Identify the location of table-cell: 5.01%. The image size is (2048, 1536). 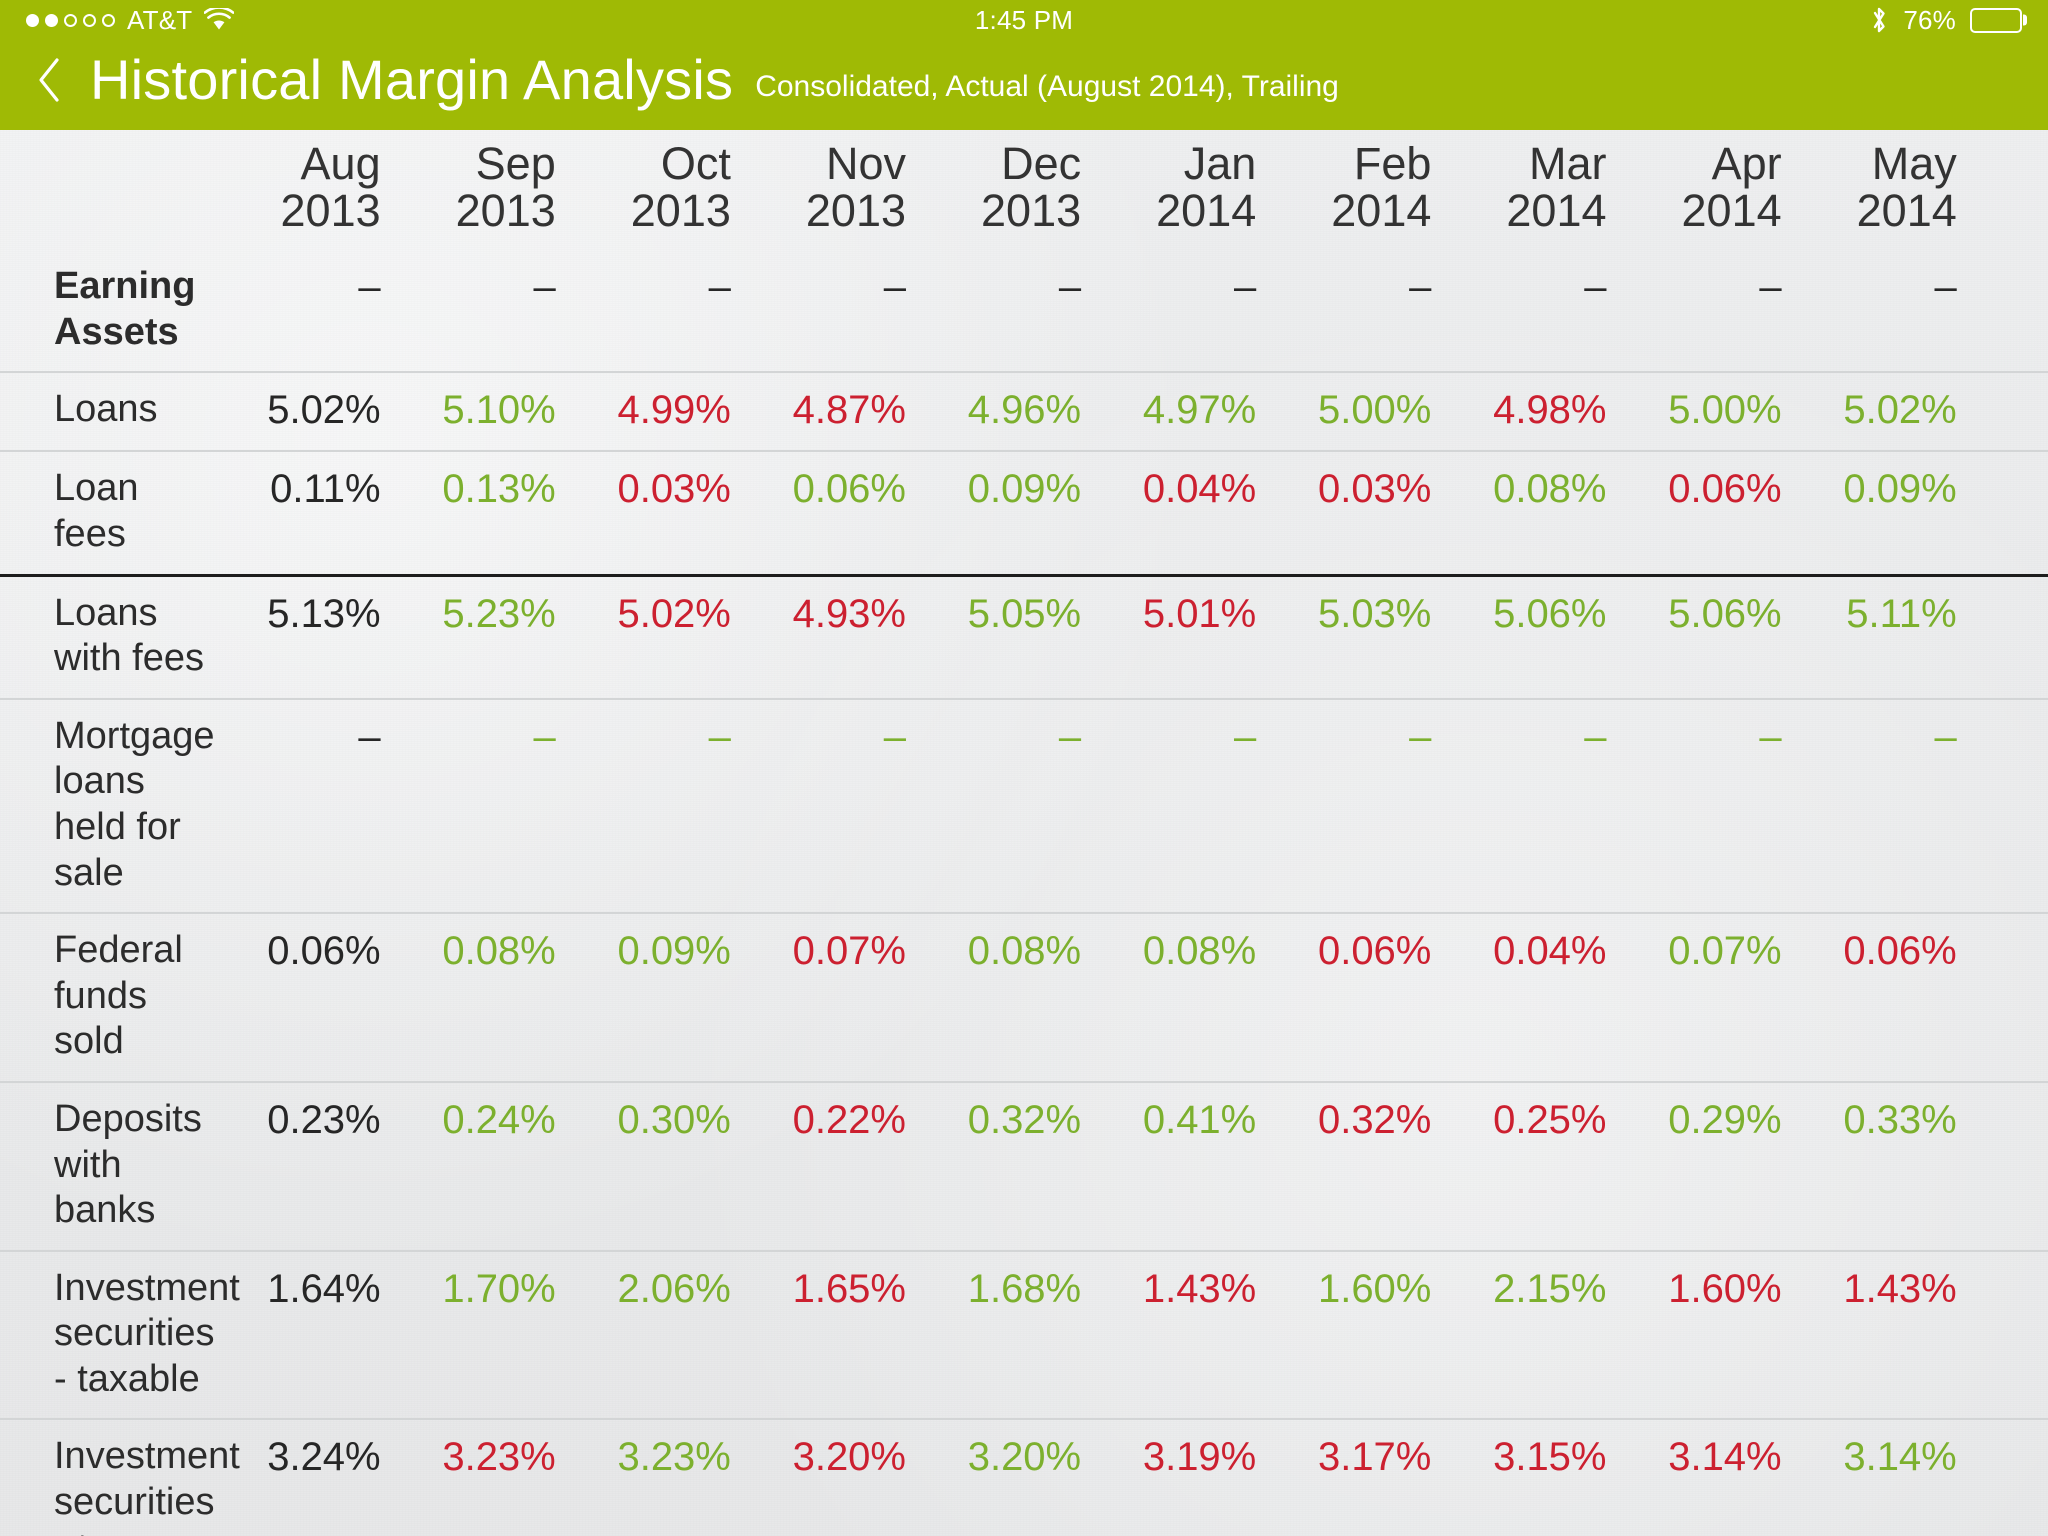
(1197, 636).